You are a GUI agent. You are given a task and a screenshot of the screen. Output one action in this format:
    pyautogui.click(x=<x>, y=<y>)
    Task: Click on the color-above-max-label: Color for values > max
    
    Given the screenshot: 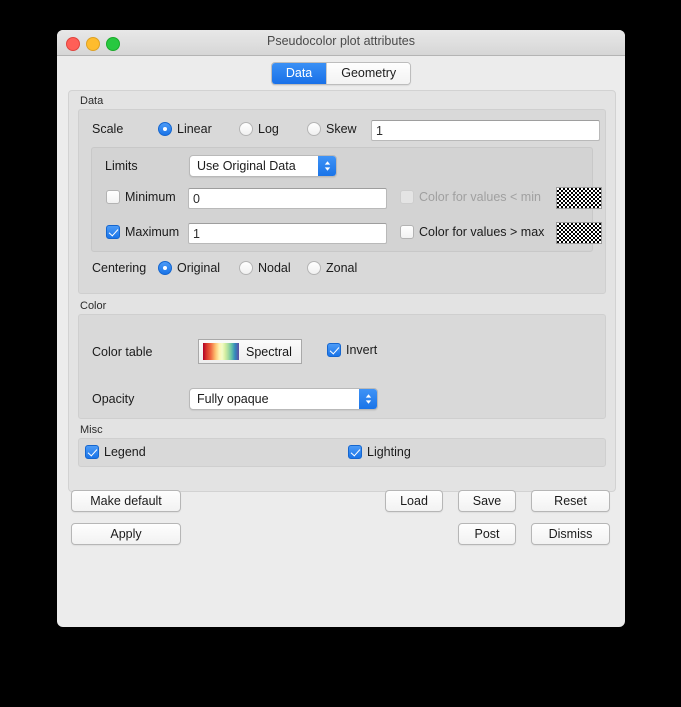 What is the action you would take?
    pyautogui.click(x=482, y=232)
    